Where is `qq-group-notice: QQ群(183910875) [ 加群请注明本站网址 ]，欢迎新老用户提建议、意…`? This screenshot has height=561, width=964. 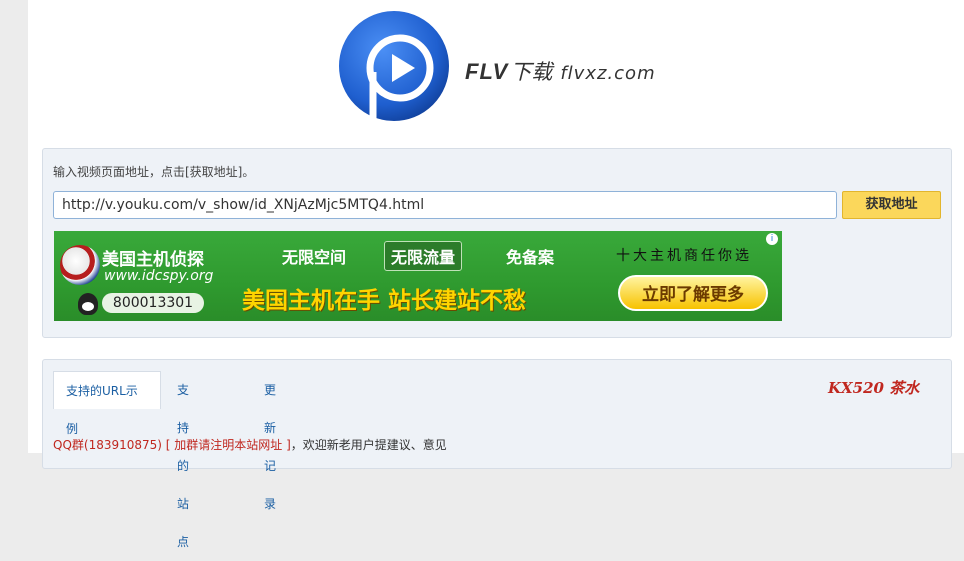 qq-group-notice: QQ群(183910875) [ 加群请注明本站网址 ]，欢迎新老用户提建议、意… is located at coordinates (250, 444).